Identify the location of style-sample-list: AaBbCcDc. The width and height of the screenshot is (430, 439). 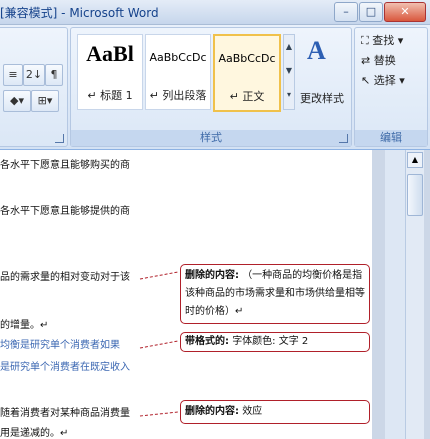
(178, 57).